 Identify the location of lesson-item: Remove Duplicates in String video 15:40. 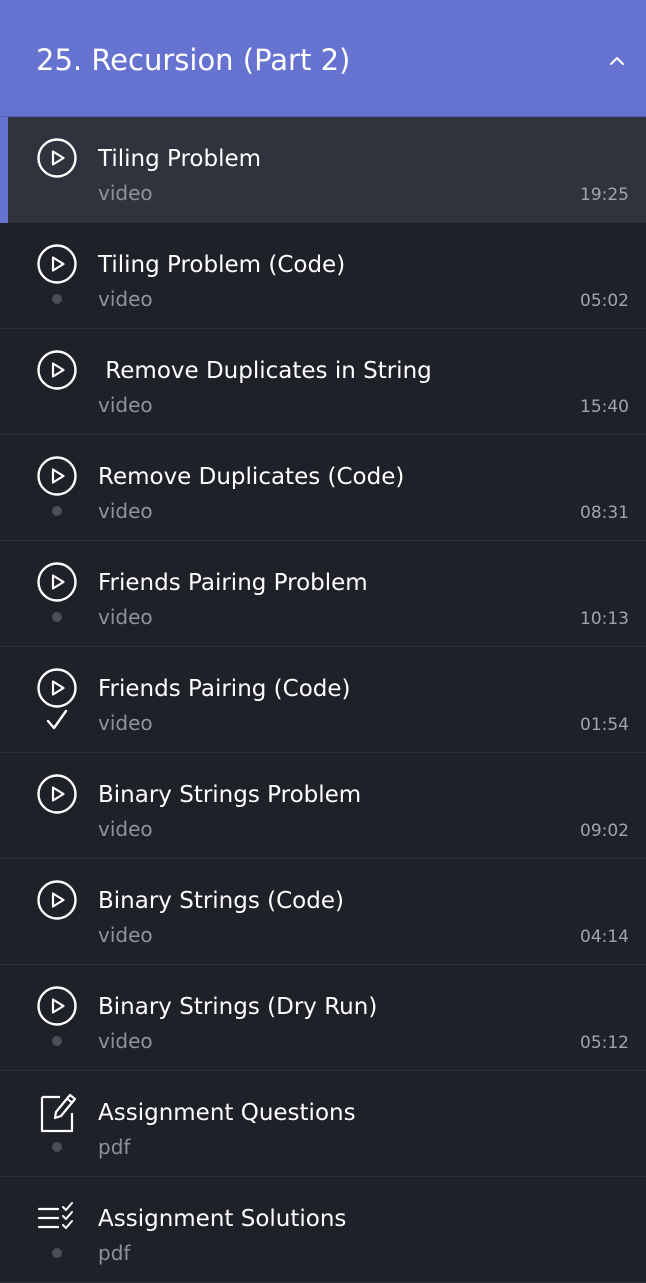
(323, 382).